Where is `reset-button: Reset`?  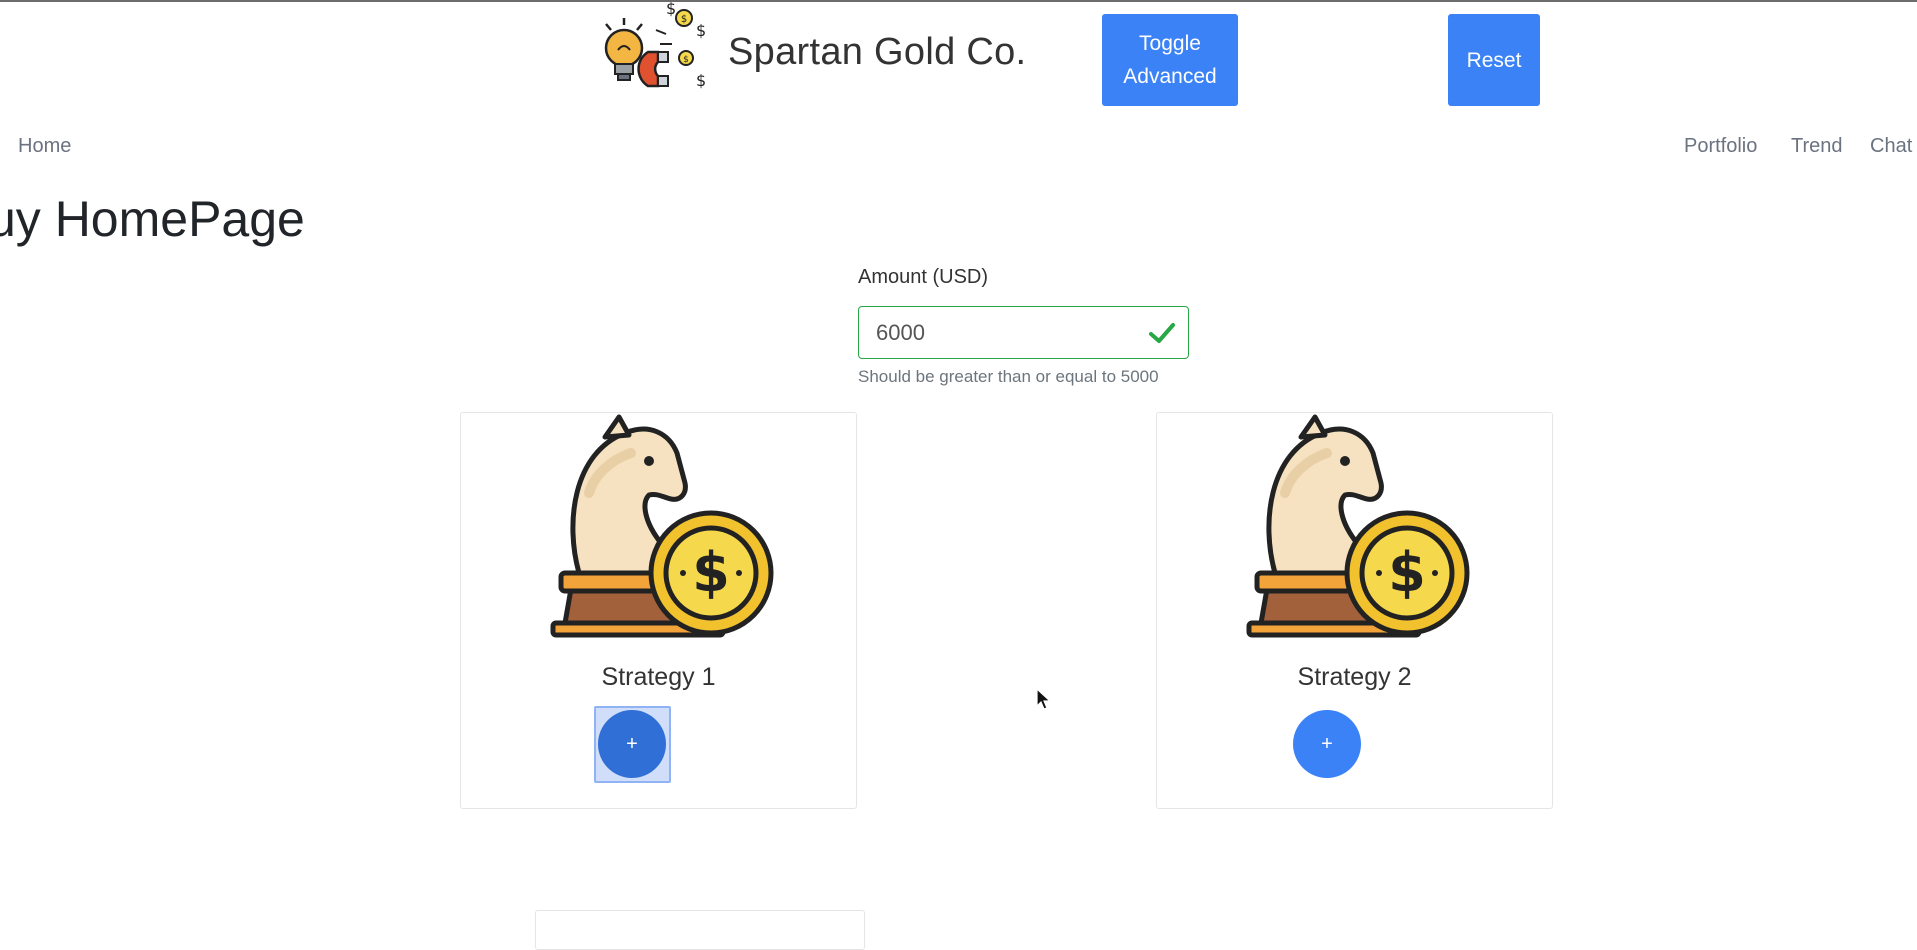 reset-button: Reset is located at coordinates (1494, 60).